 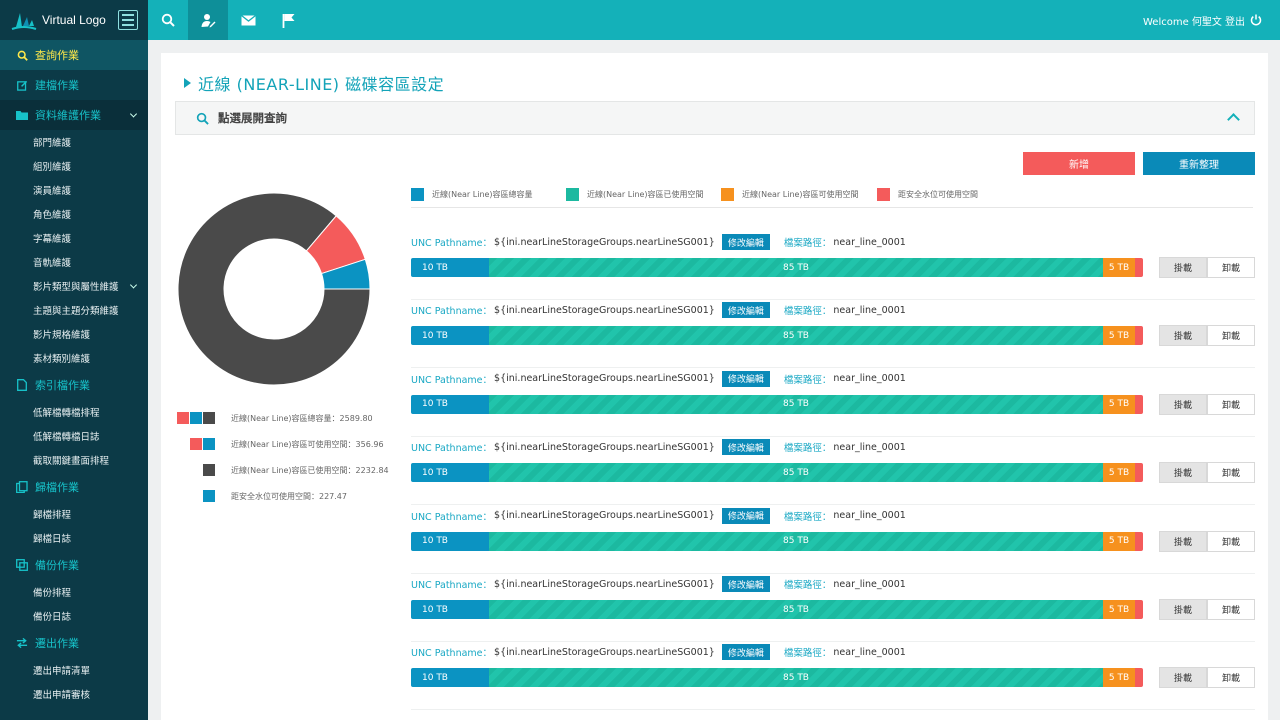 I want to click on sidebar-item-10: 主題與主題分類維護, so click(x=74, y=310).